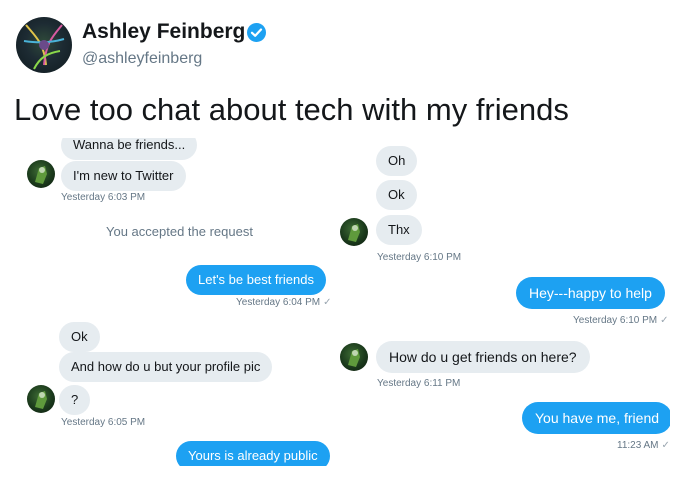 Image resolution: width=680 pixels, height=478 pixels. I want to click on message-timestamp: Yesterday 6:11 PM, so click(419, 383).